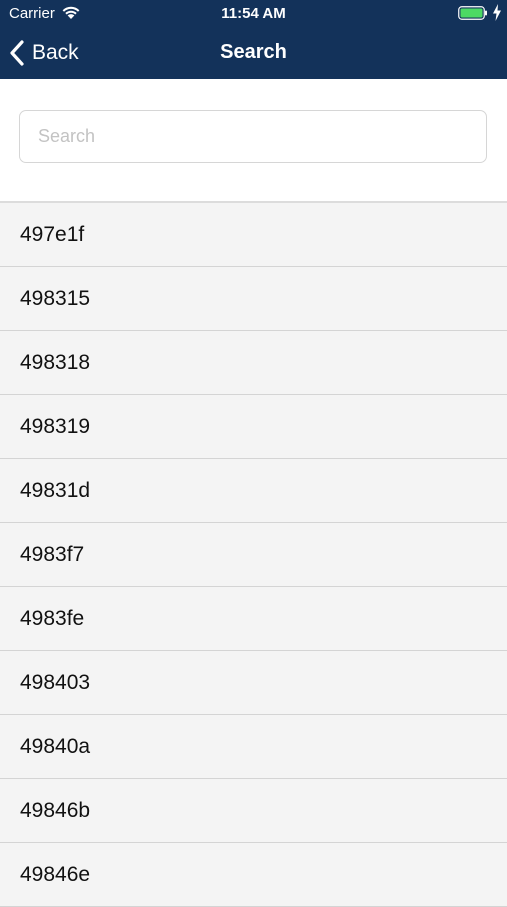  What do you see at coordinates (55, 362) in the screenshot?
I see `result-label: 498318` at bounding box center [55, 362].